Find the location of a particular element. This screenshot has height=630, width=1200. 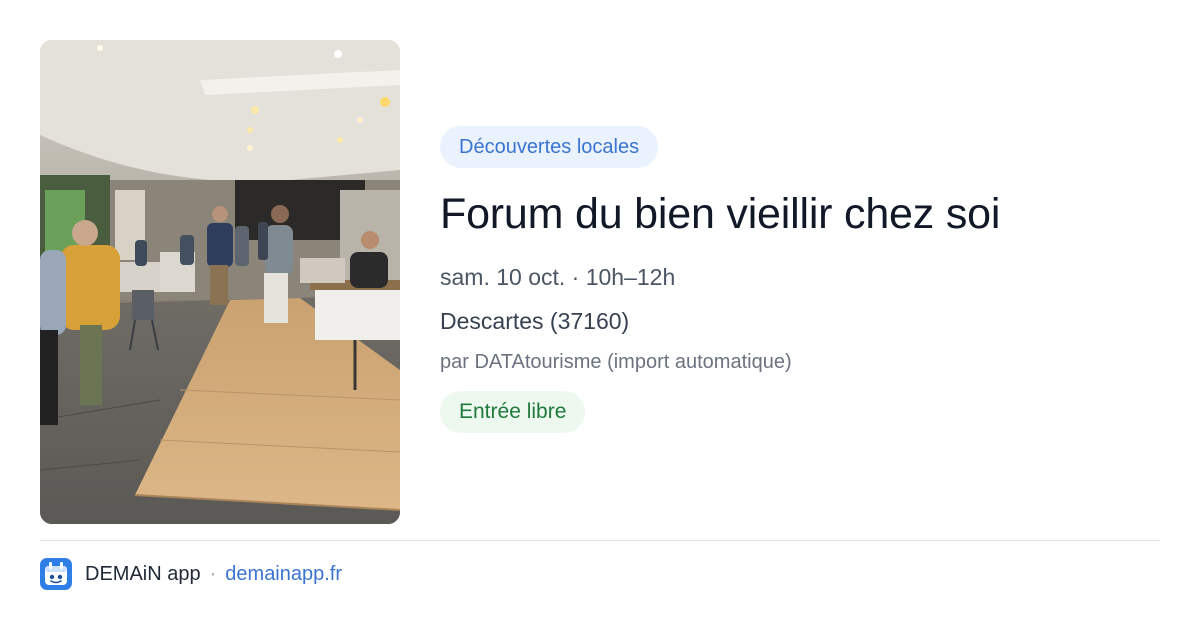

event-organizer: par DATAtourisme (import automatique) is located at coordinates (616, 362).